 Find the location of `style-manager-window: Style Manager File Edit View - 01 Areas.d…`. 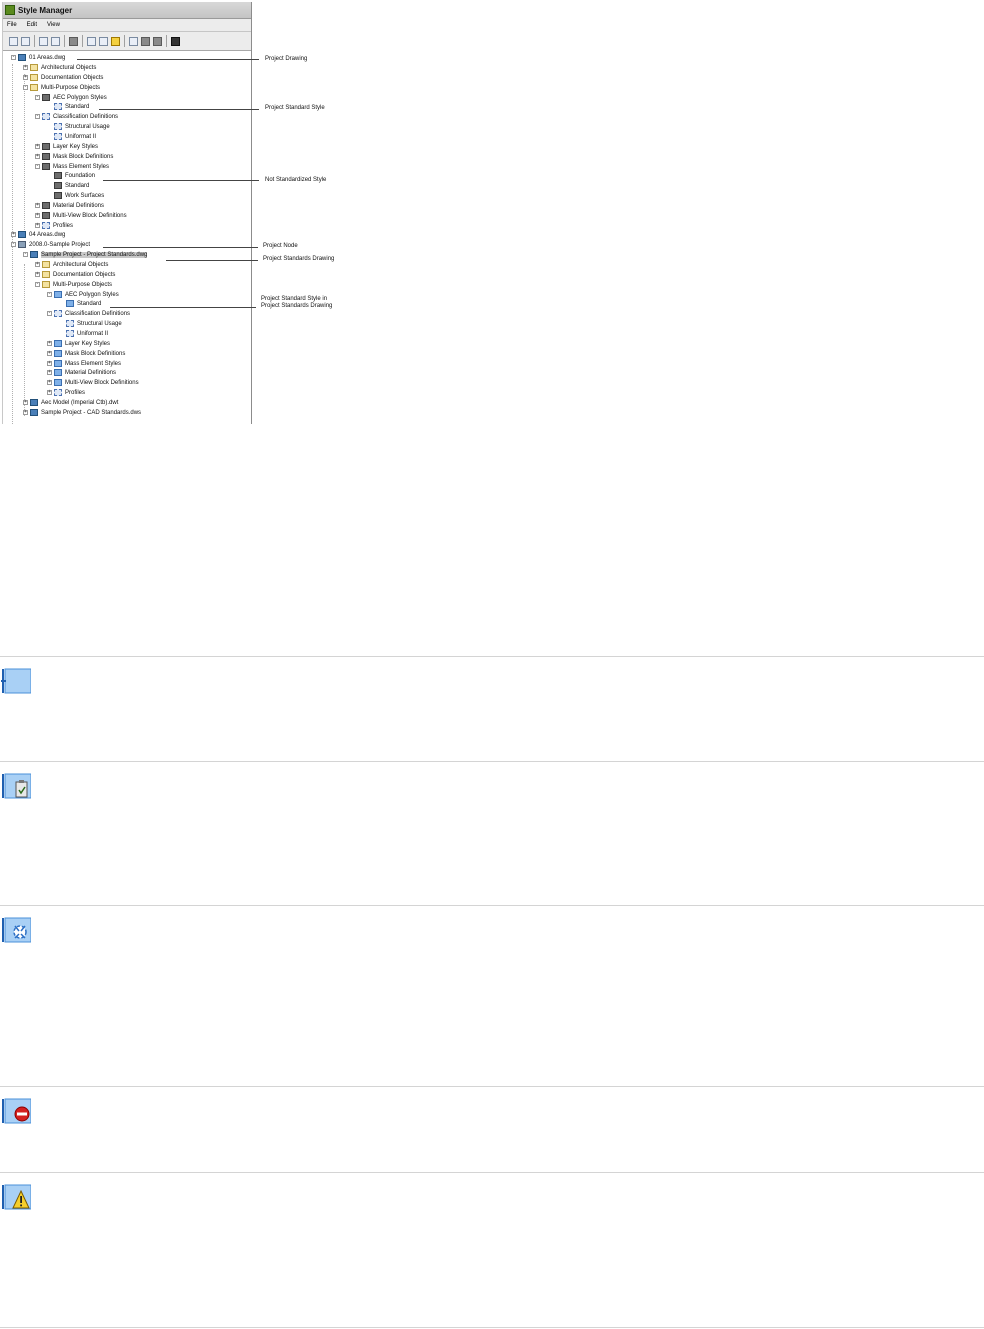

style-manager-window: Style Manager File Edit View - 01 Areas.d… is located at coordinates (127, 213).